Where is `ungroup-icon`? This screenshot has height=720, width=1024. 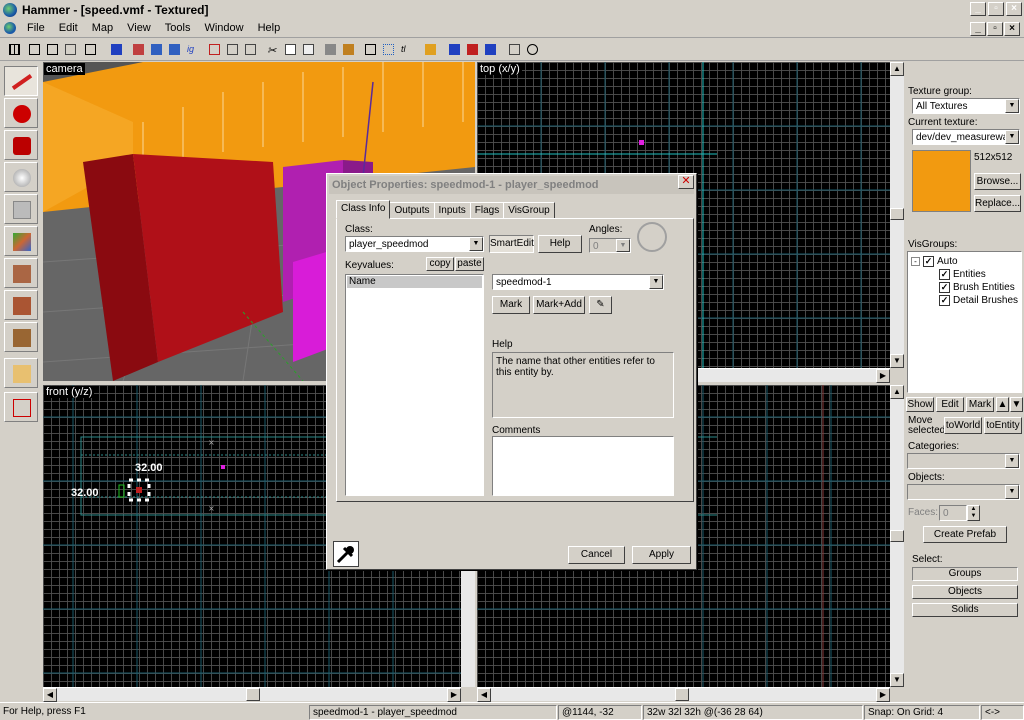 ungroup-icon is located at coordinates (174, 49).